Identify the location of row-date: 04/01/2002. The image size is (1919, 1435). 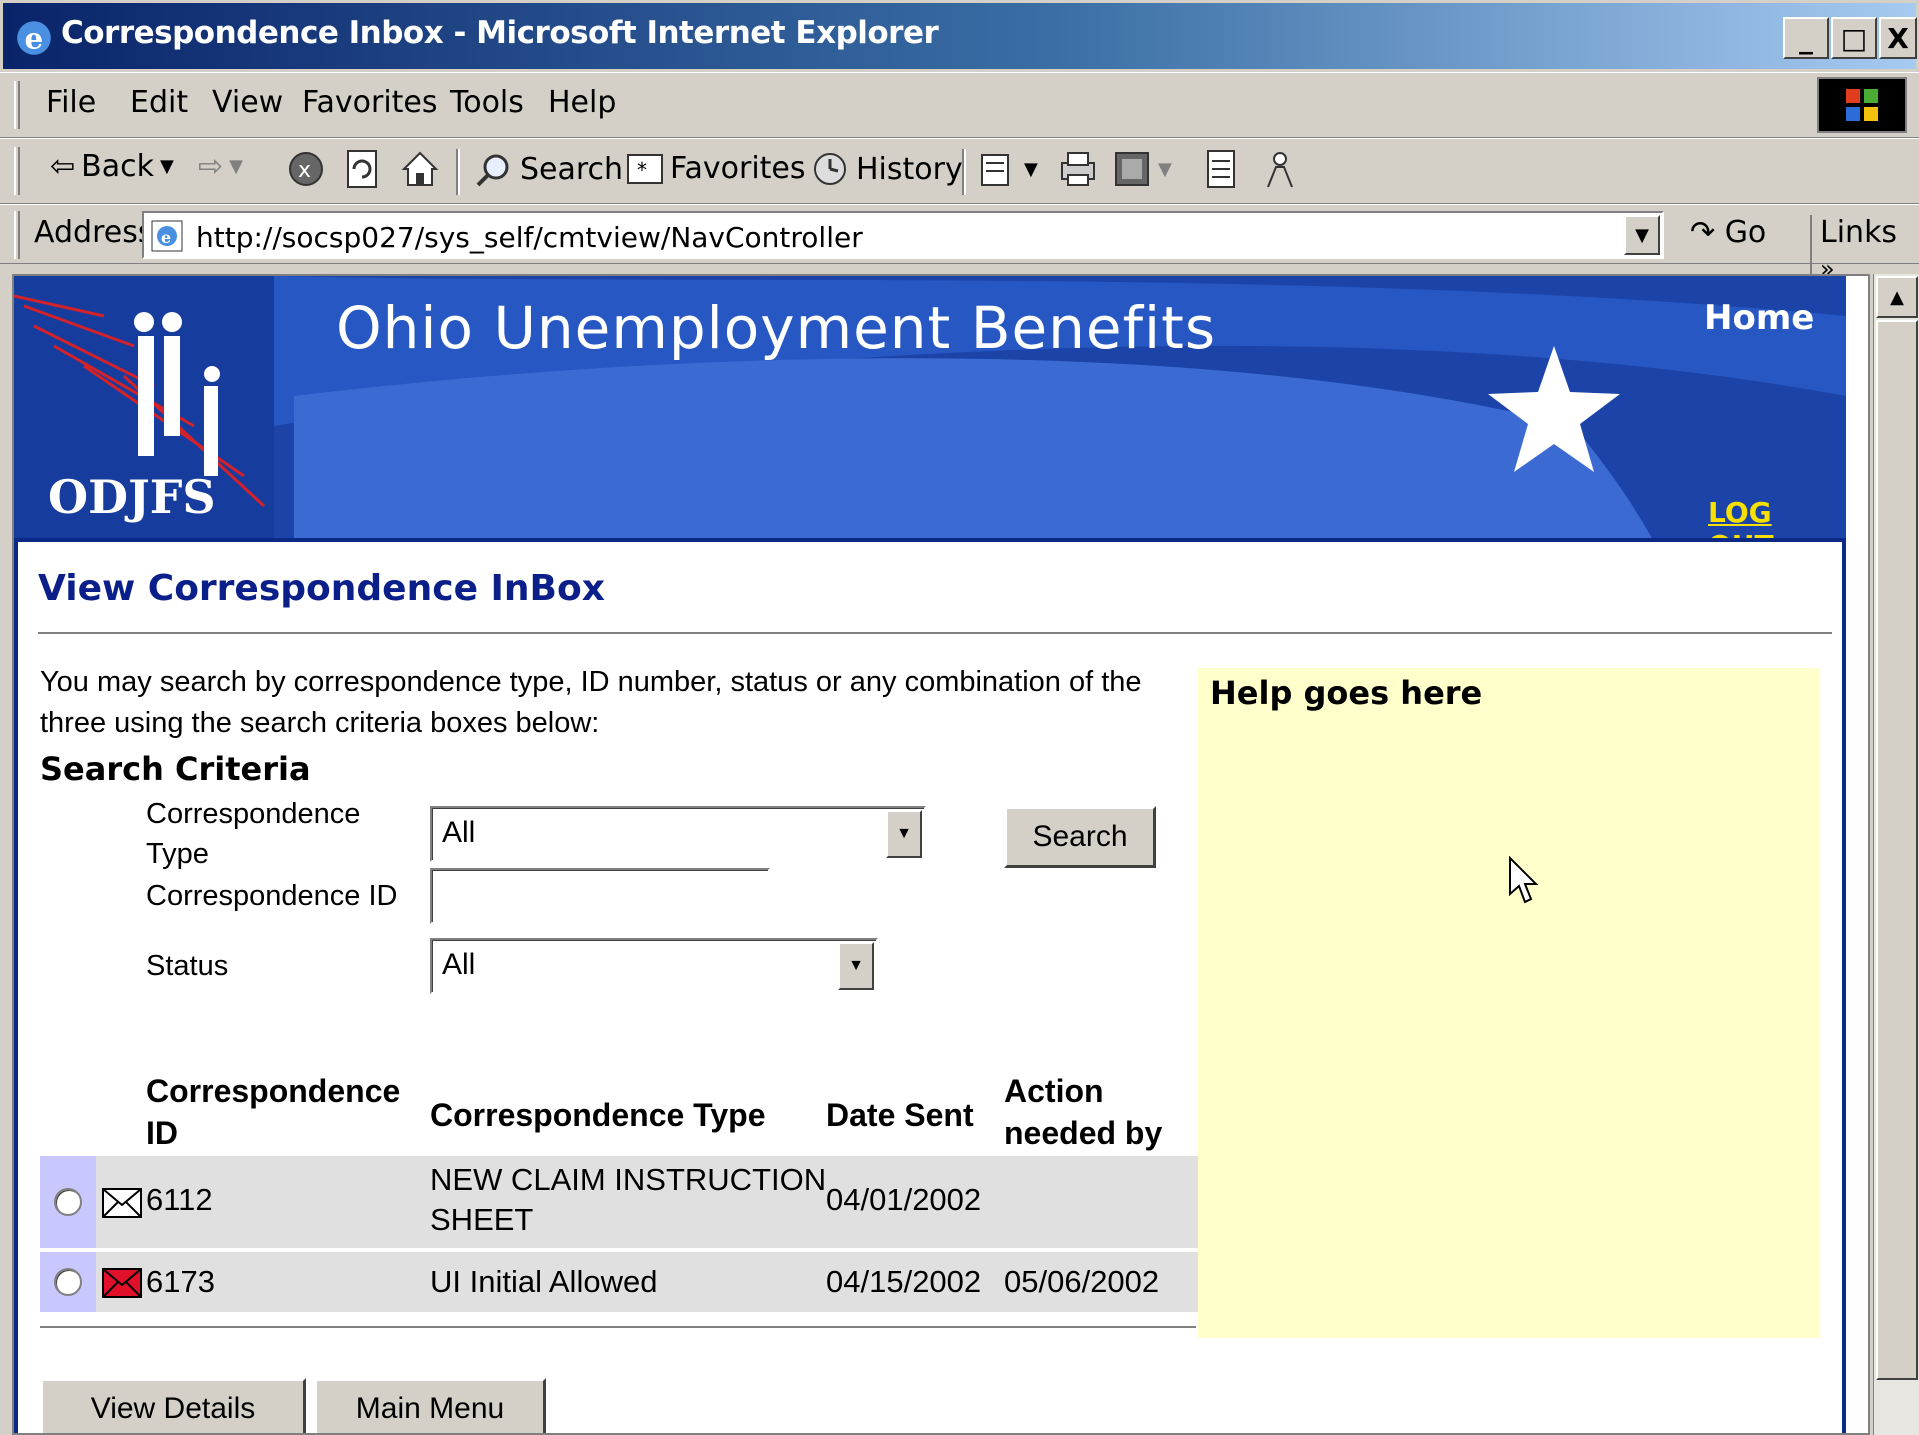
(904, 1199).